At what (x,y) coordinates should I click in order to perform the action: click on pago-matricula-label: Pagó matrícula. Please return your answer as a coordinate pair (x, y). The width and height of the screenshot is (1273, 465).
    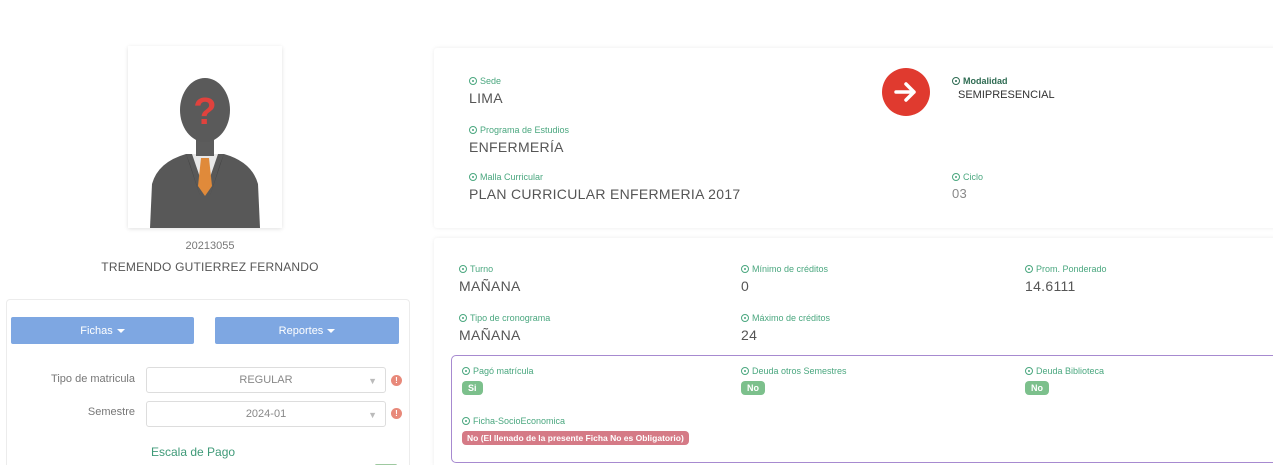
    Looking at the image, I should click on (498, 371).